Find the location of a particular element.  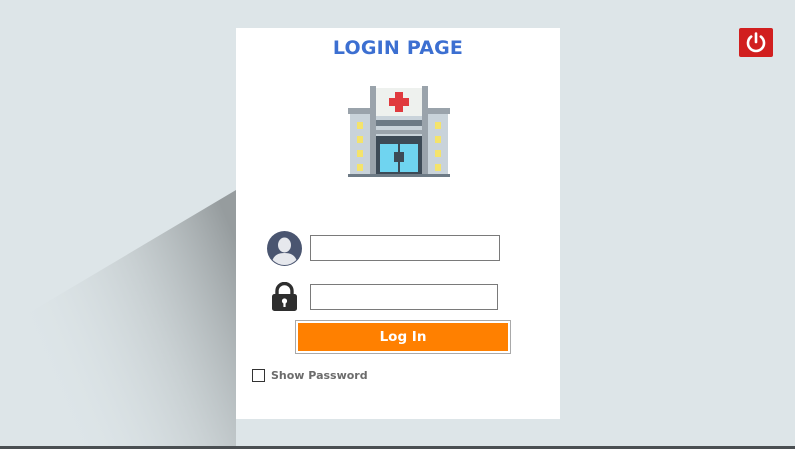

power-icon is located at coordinates (756, 42).